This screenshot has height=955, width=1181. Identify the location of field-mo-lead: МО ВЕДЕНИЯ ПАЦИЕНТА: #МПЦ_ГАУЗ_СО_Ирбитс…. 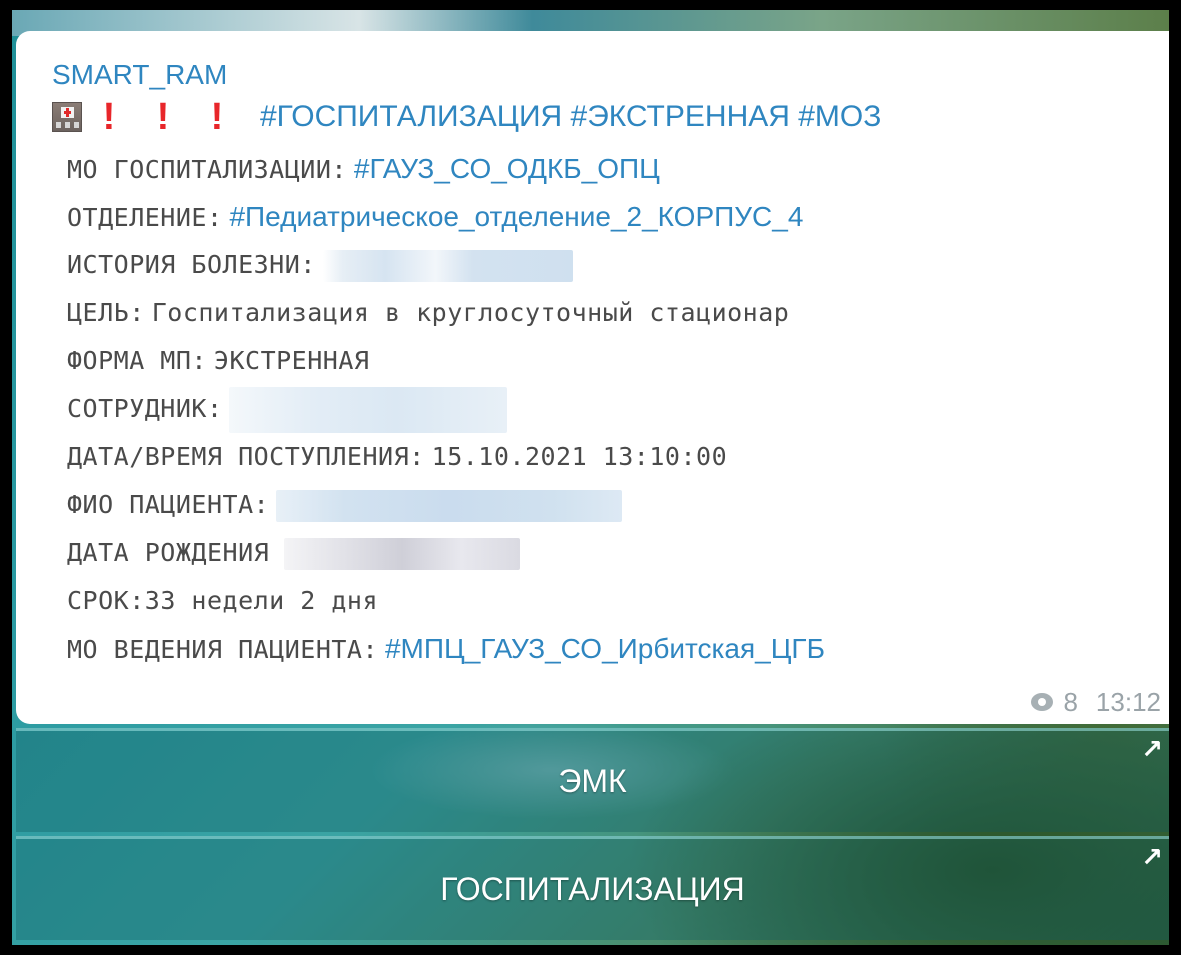
(599, 649).